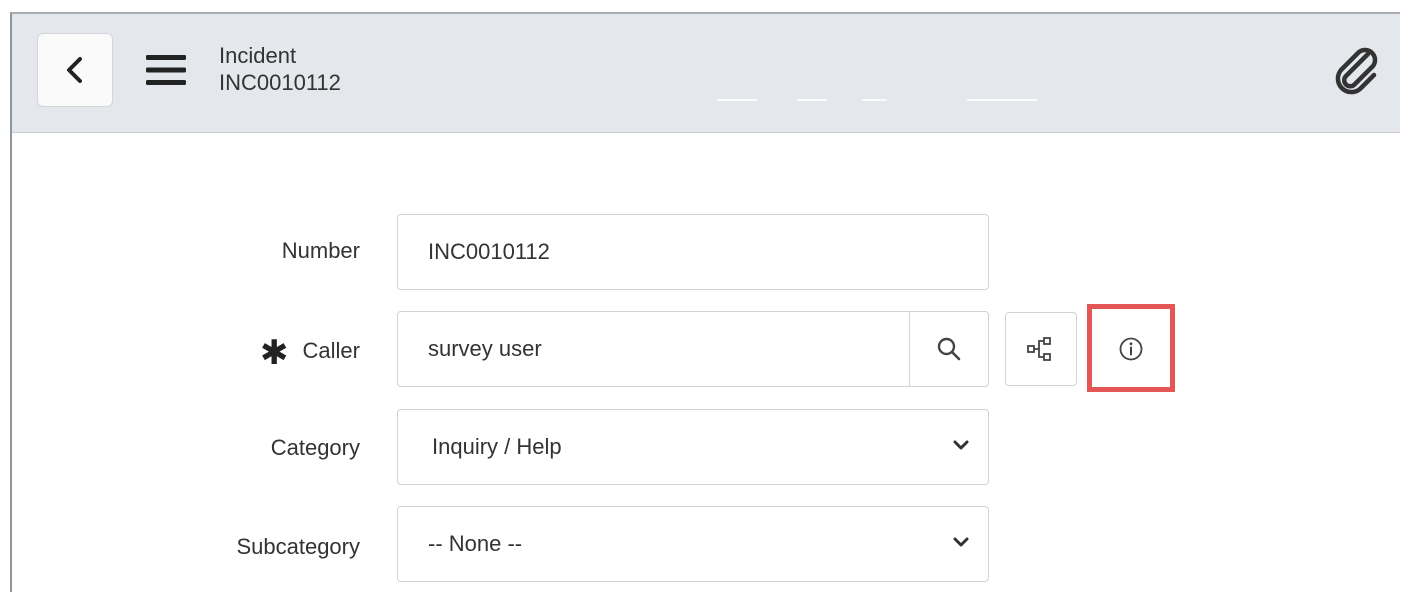 Image resolution: width=1403 pixels, height=592 pixels. What do you see at coordinates (693, 252) in the screenshot?
I see `number-field: INC0010112` at bounding box center [693, 252].